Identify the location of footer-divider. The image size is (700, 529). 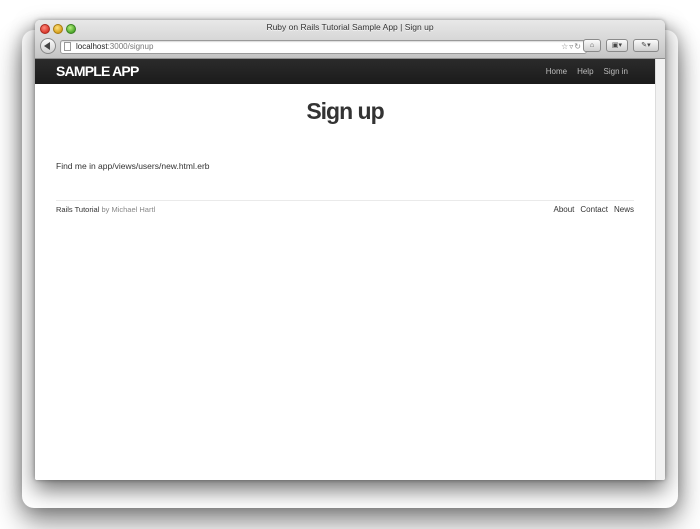
(345, 200).